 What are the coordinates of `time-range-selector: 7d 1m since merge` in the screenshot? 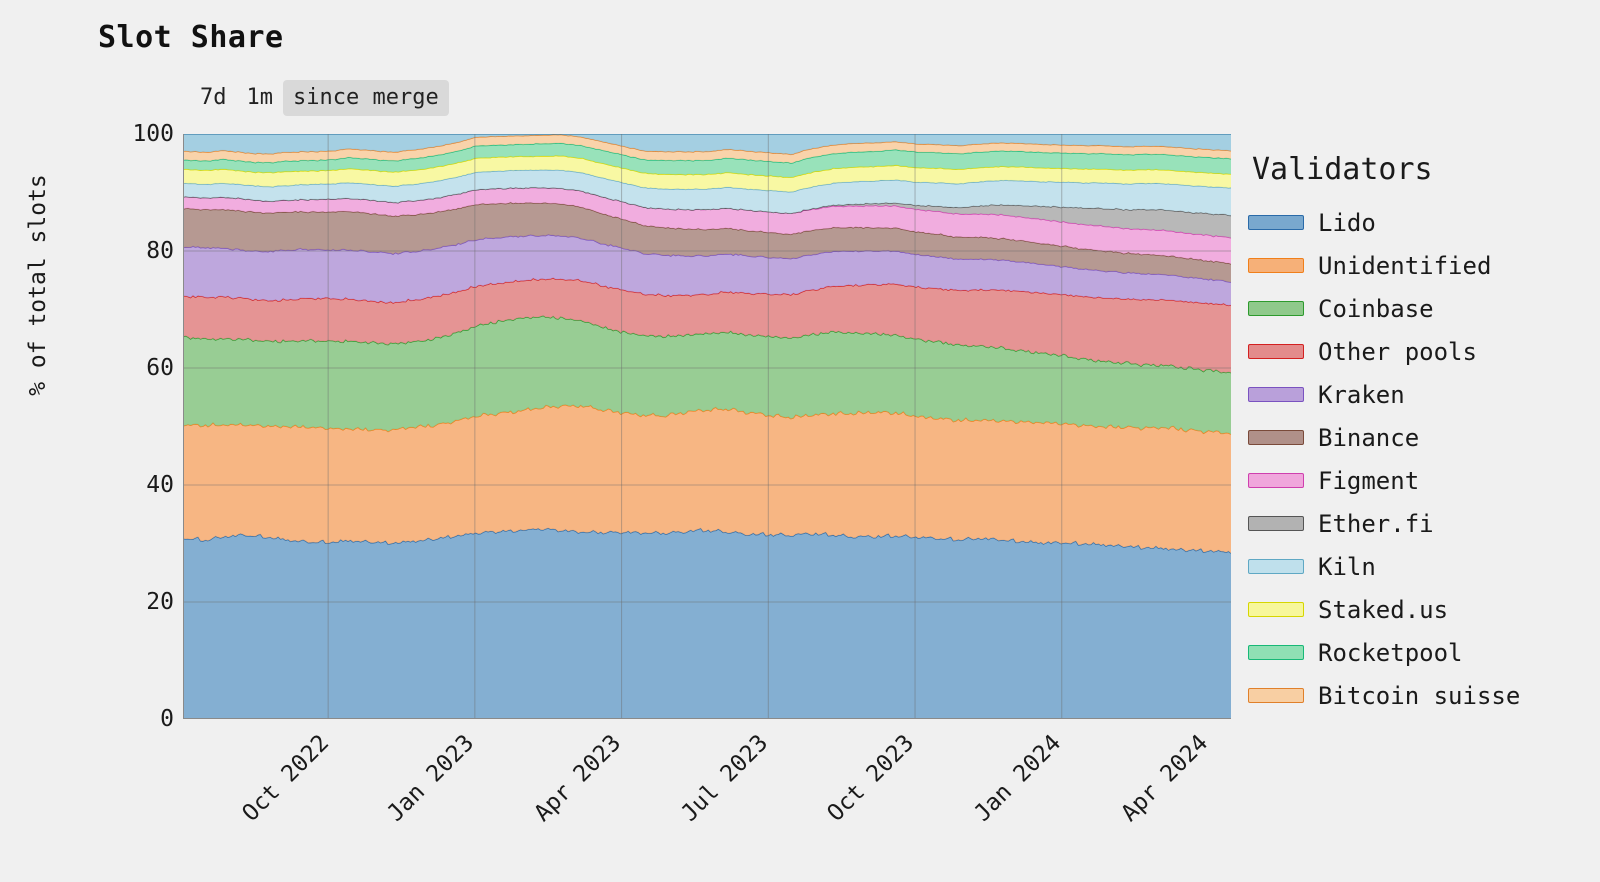 It's located at (319, 98).